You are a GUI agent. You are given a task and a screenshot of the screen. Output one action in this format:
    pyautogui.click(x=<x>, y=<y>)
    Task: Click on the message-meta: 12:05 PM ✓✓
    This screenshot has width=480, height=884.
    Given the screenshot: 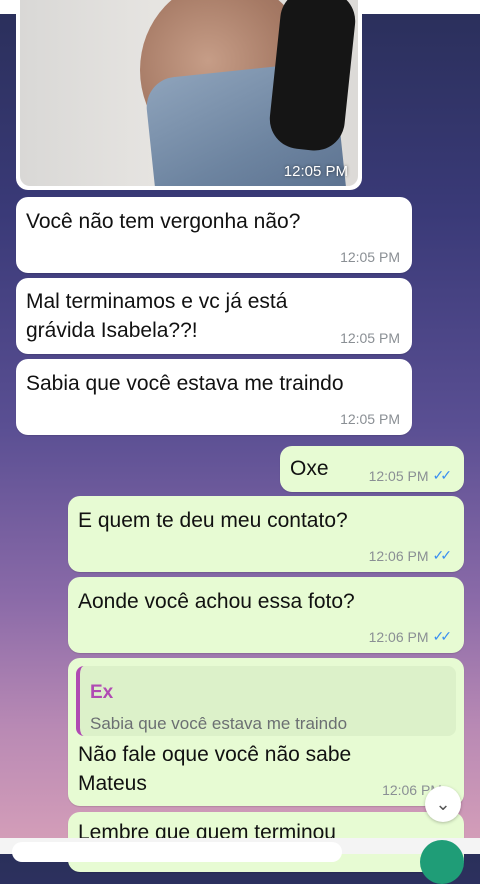 What is the action you would take?
    pyautogui.click(x=410, y=475)
    